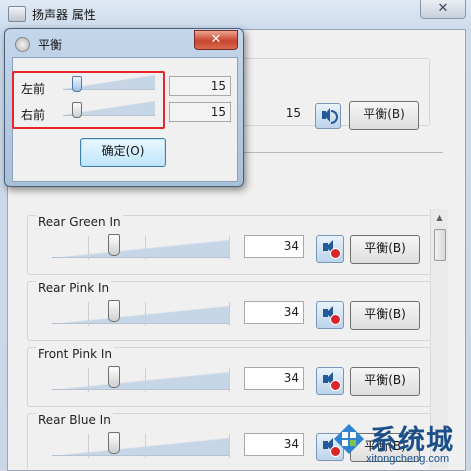  Describe the element at coordinates (200, 112) in the screenshot. I see `right-front-value-field: 15` at that location.